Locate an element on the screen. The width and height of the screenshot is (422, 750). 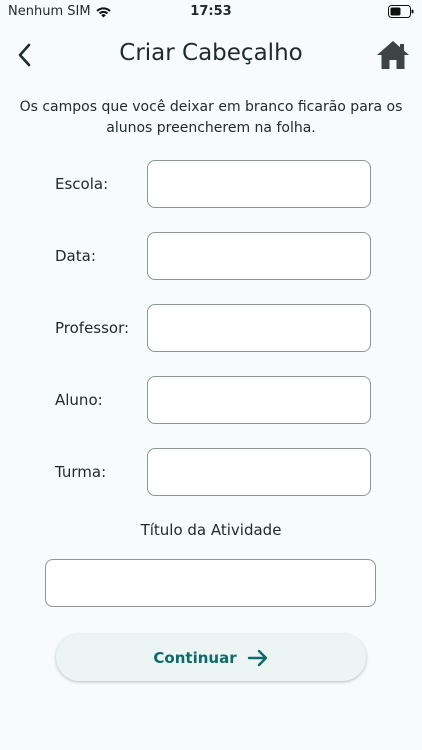
form-row-escola: Escola: is located at coordinates (211, 184).